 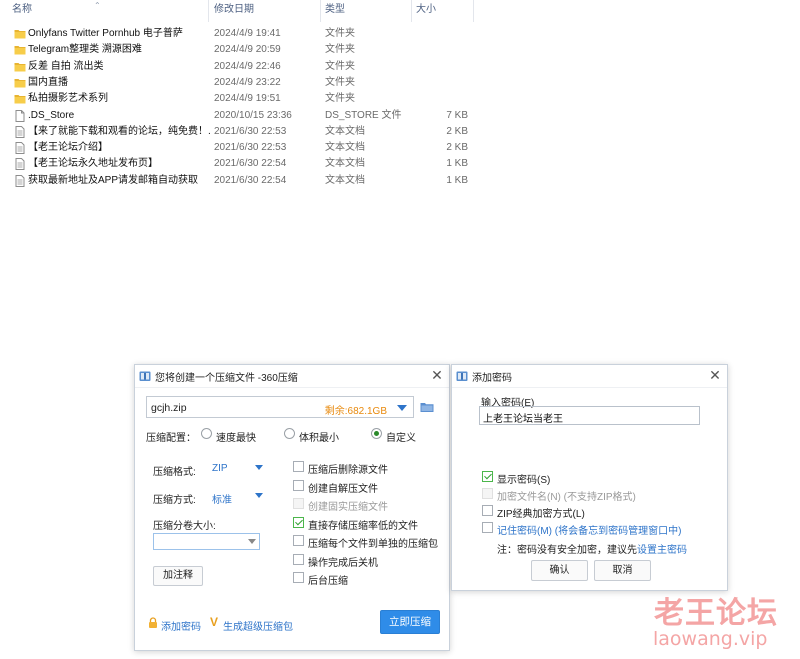 I want to click on file-name: Onlyfans Twitter Pornhub 电子普萨, so click(x=105, y=33).